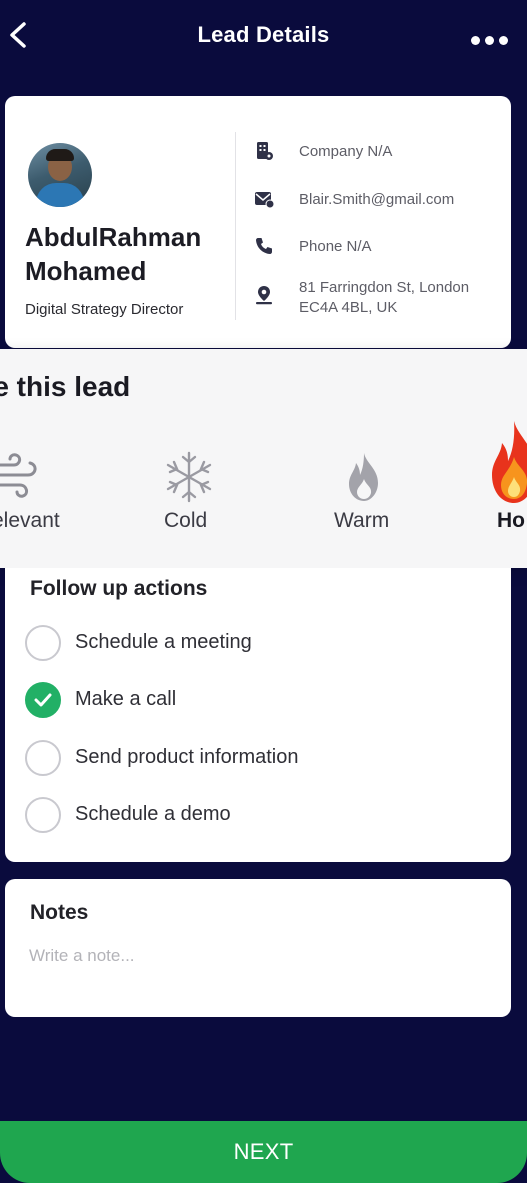 The width and height of the screenshot is (527, 1200). I want to click on follow-up-option-meeting: Schedule a meeting, so click(260, 645).